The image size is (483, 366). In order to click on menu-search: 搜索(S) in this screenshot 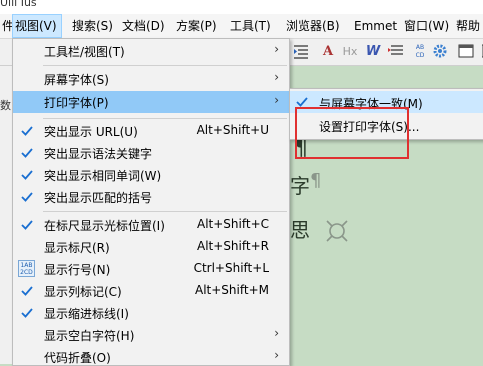, I will do `click(92, 26)`.